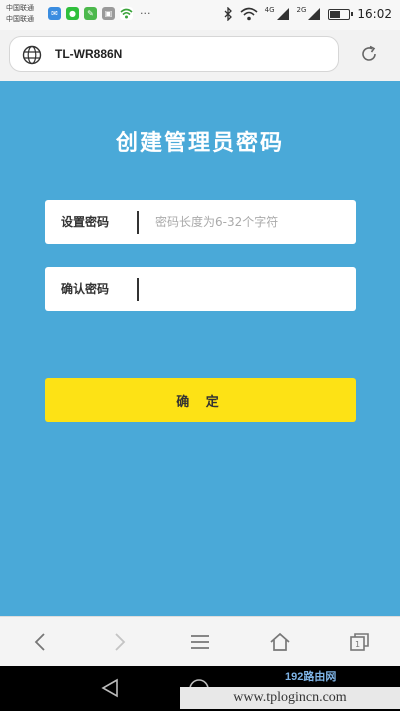  I want to click on android-navigation-bar: 192路由网 www.tplogincn.com, so click(200, 688).